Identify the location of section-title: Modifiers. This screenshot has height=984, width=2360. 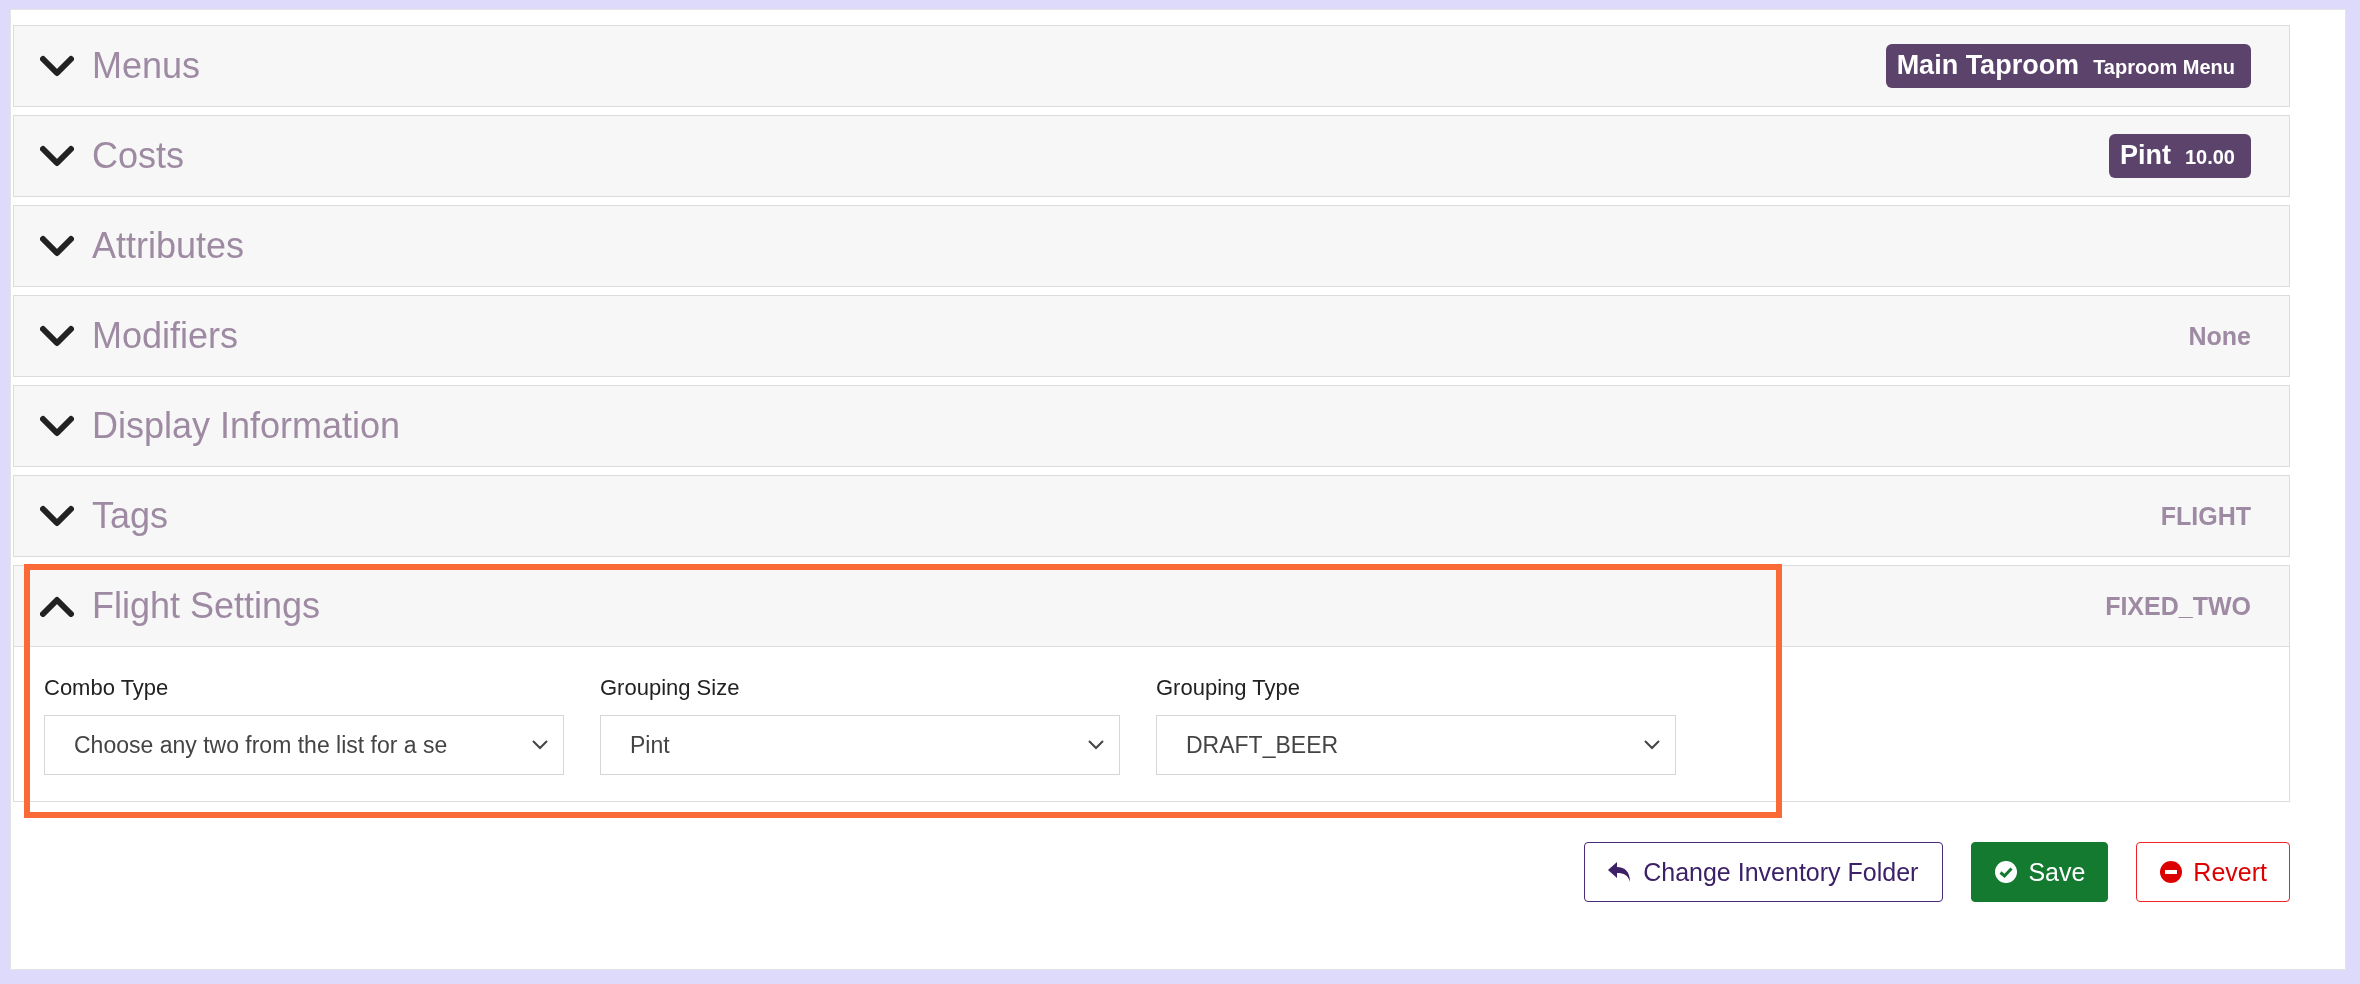
(166, 336).